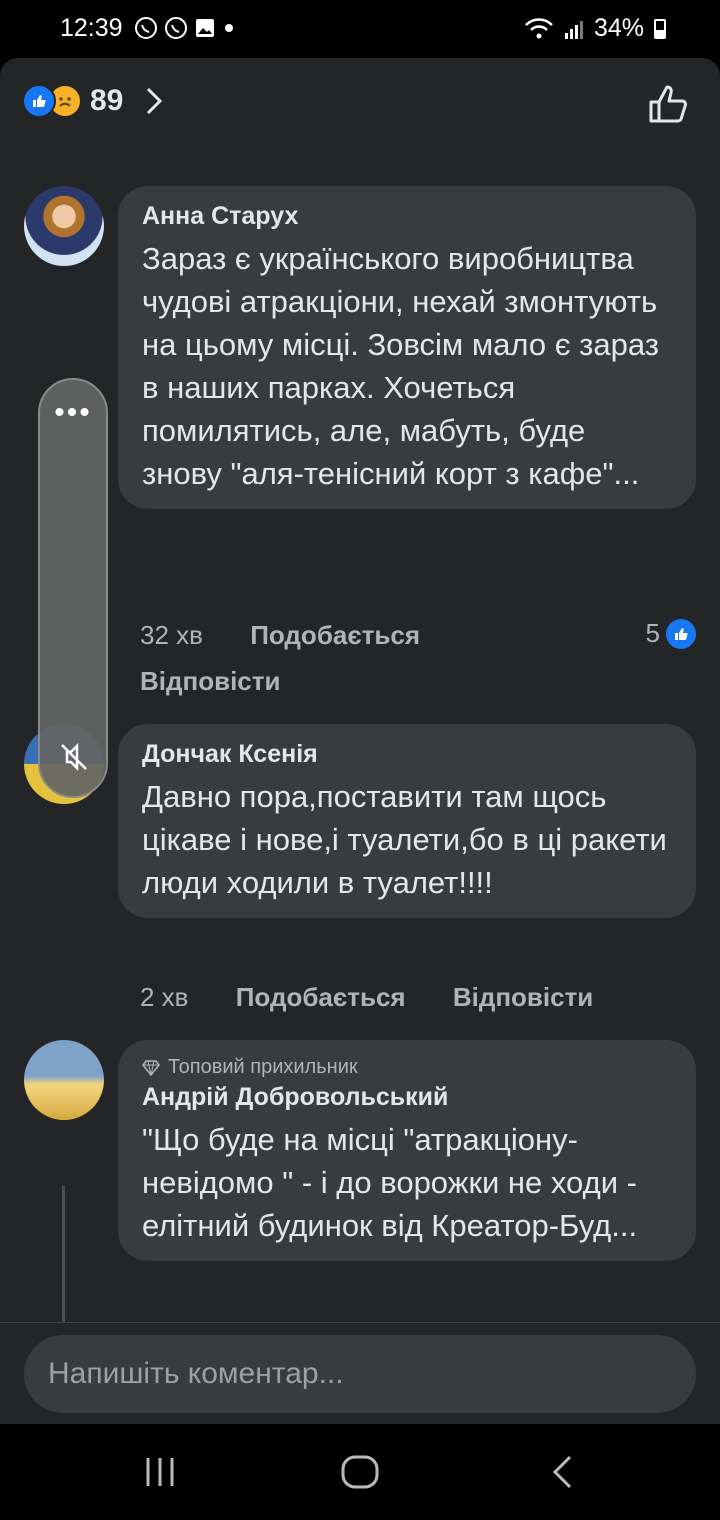 This screenshot has width=720, height=1520. Describe the element at coordinates (73, 588) in the screenshot. I see `floating-overlay: •••` at that location.